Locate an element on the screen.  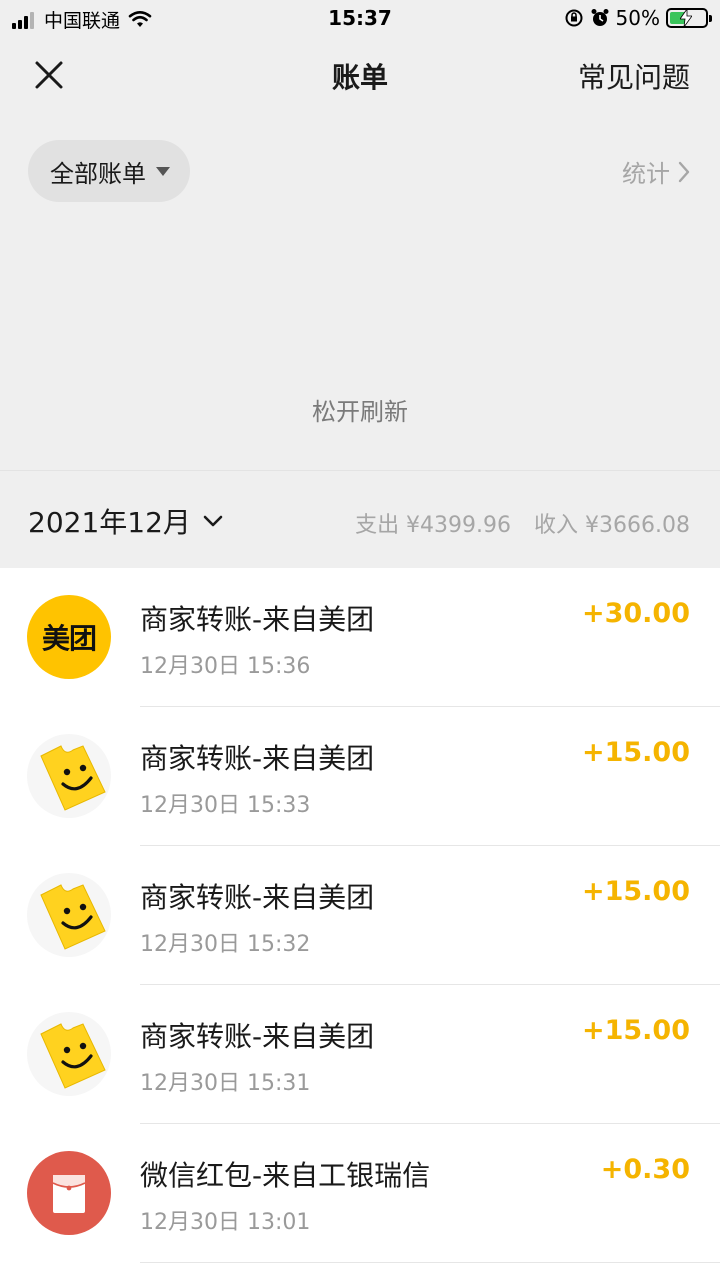
month-expense: 支出 ¥4399.96 is located at coordinates (433, 525).